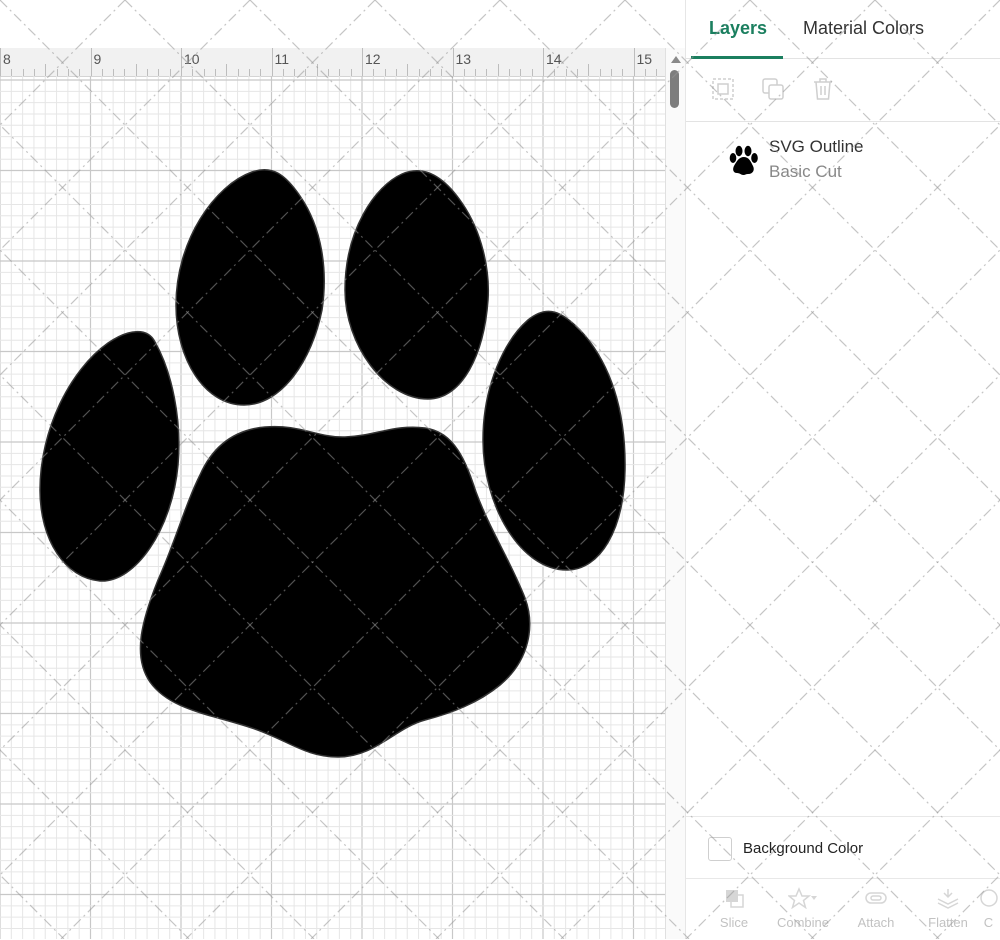  I want to click on panel-tabs: Layers Material Colors, so click(843, 29).